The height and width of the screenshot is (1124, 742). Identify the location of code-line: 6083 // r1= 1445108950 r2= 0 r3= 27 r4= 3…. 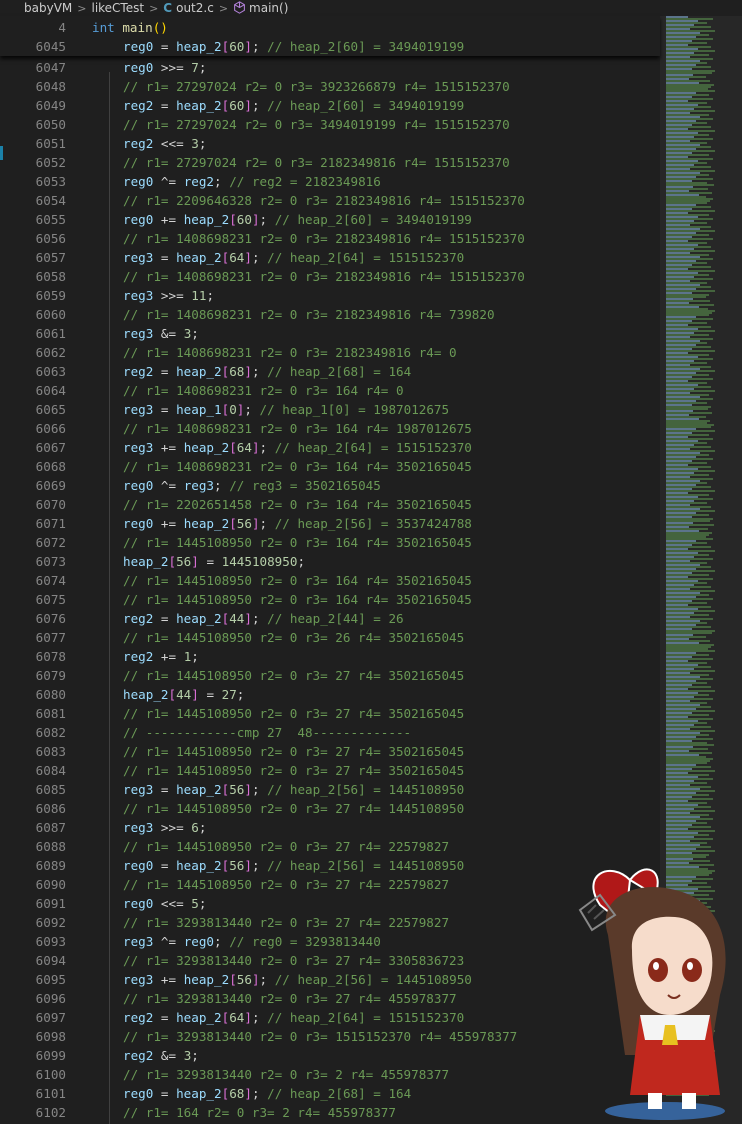
(330, 751).